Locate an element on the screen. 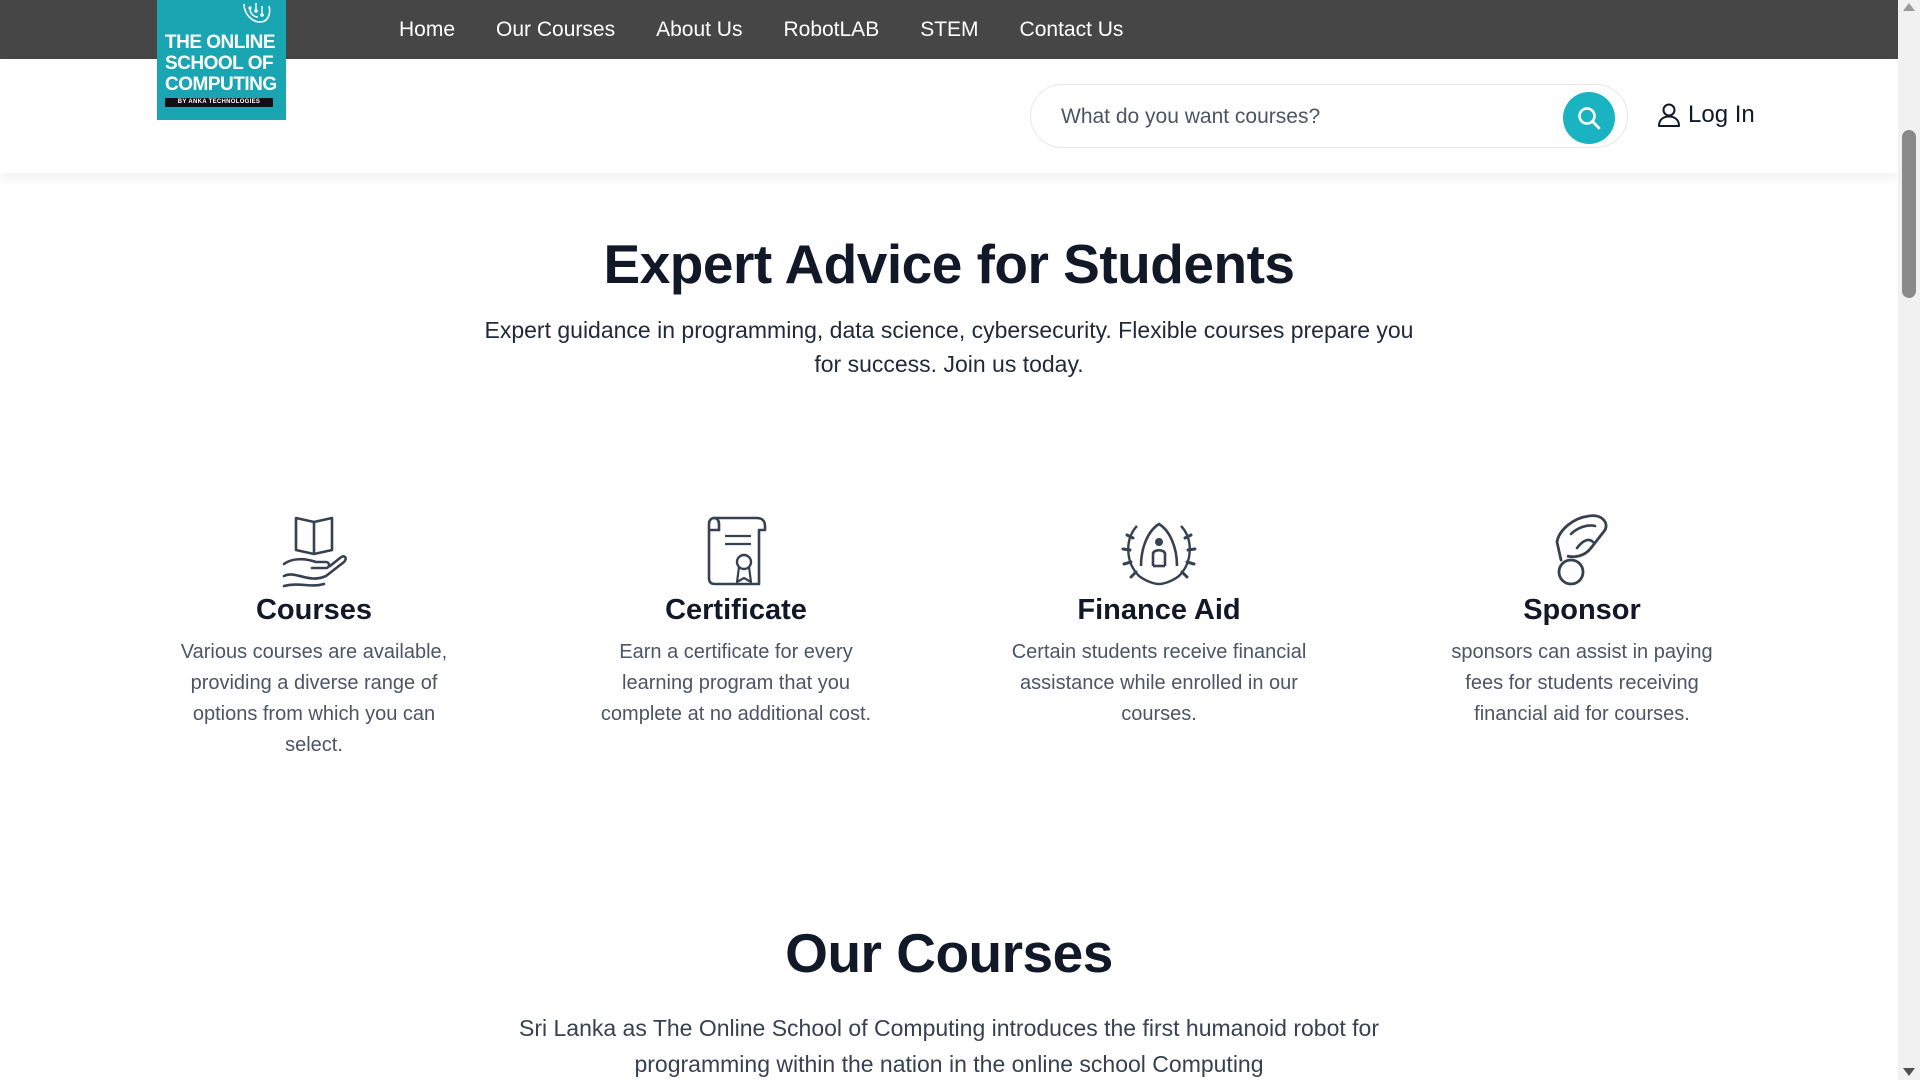 This screenshot has width=1920, height=1080. vertical-scrollbar is located at coordinates (1909, 540).